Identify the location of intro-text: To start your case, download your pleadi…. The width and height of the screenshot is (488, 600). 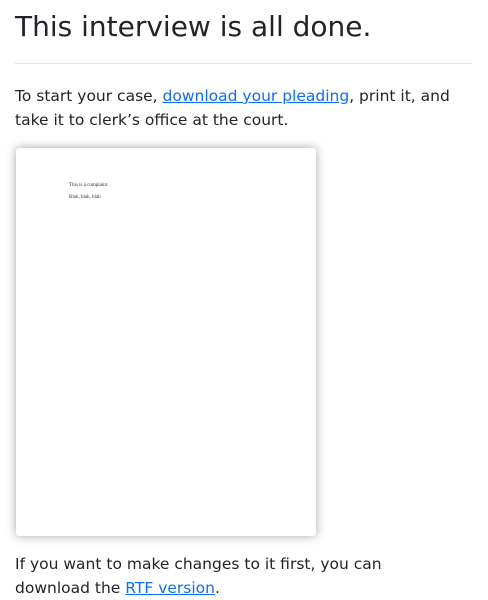
(245, 108).